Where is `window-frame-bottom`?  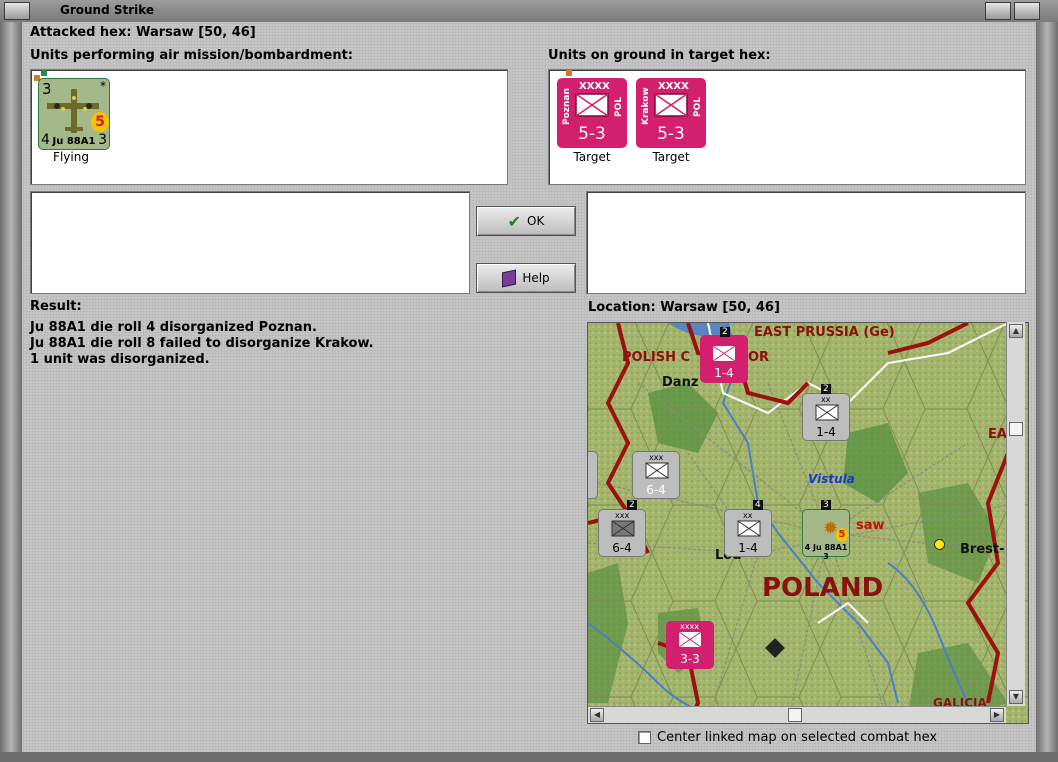
window-frame-bottom is located at coordinates (529, 757).